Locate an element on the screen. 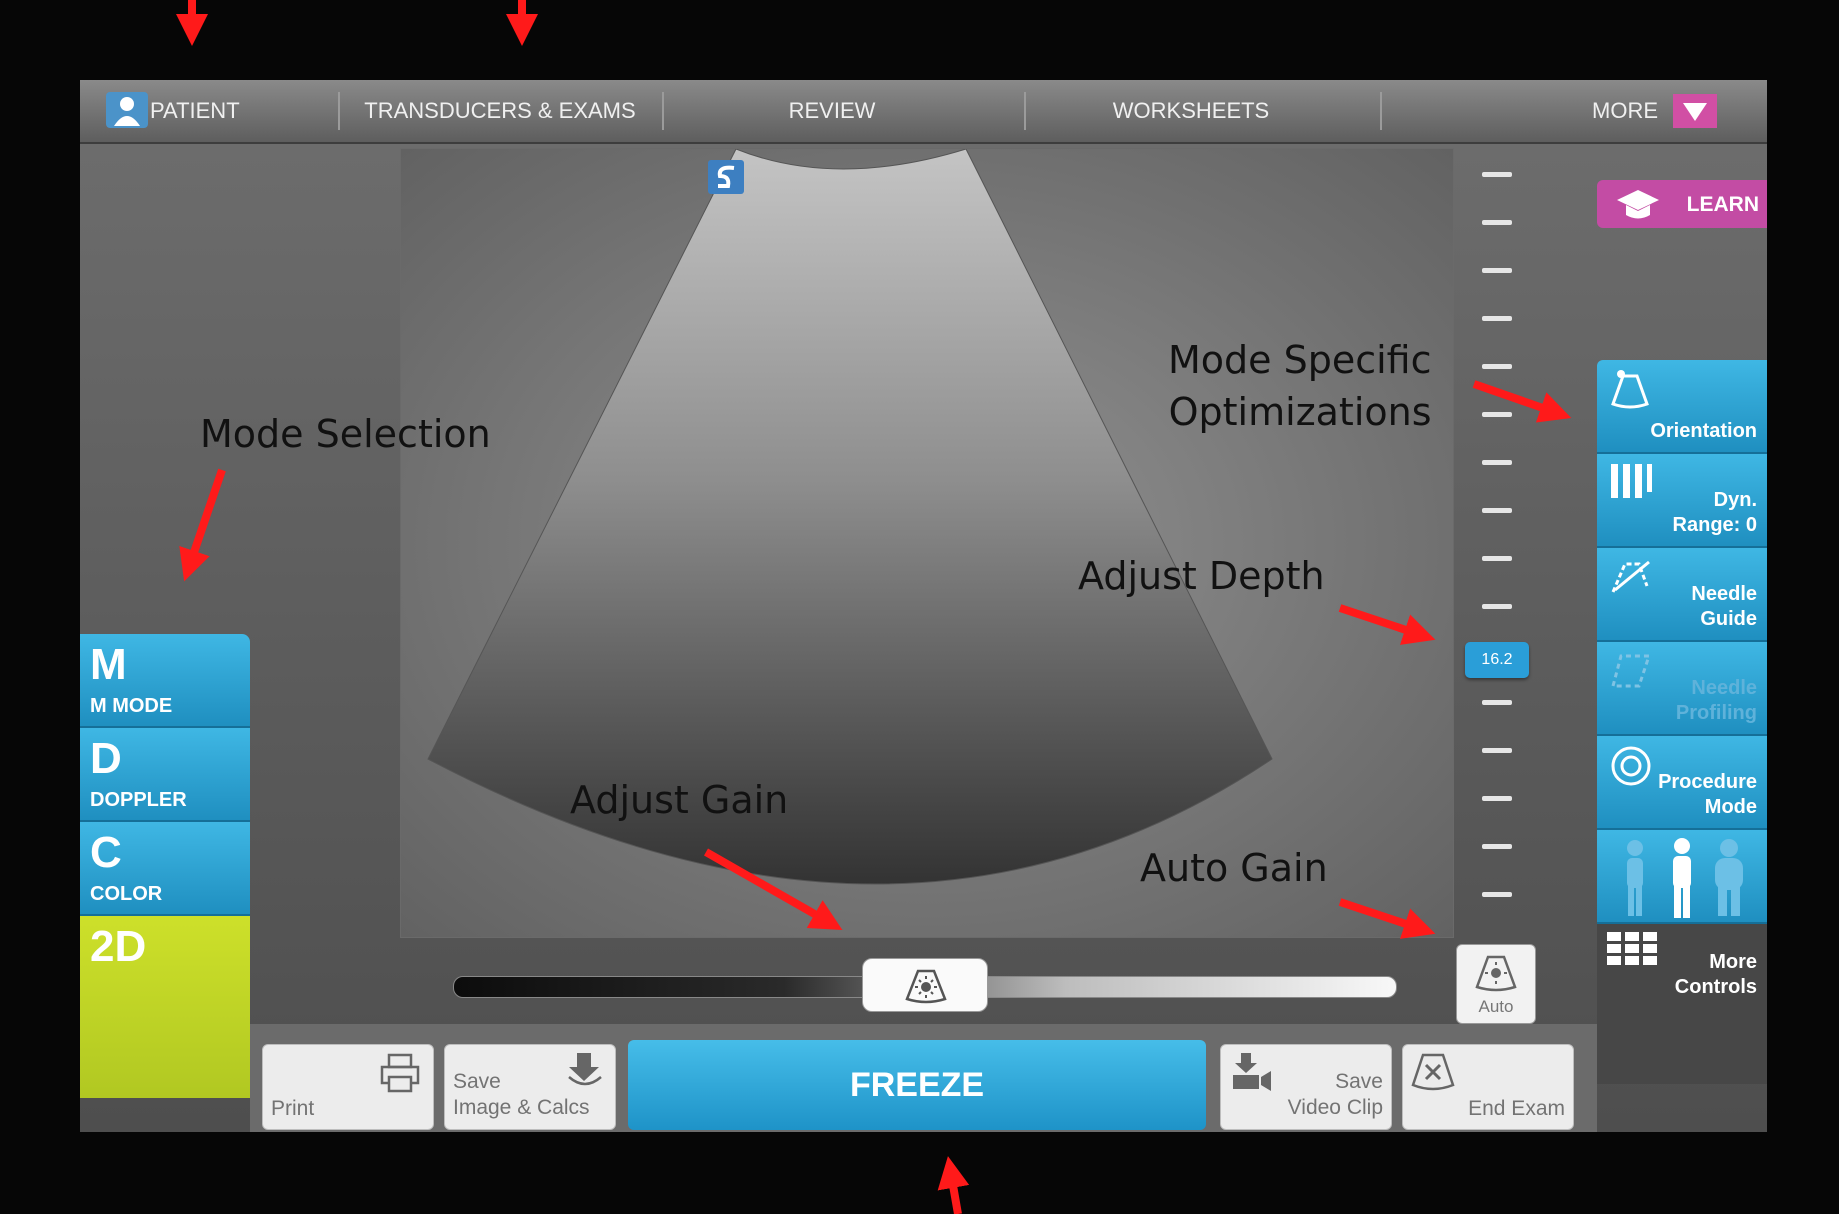 The image size is (1839, 1214). arrow-to-auto-gain is located at coordinates (1387, 918).